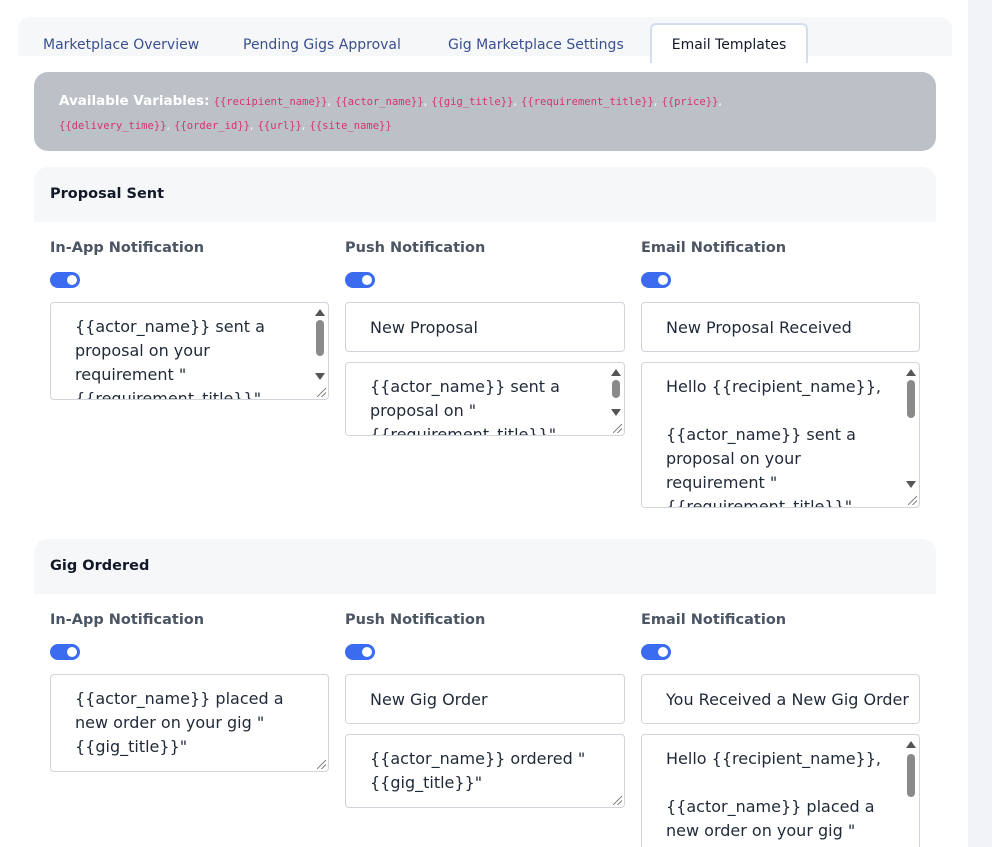  Describe the element at coordinates (113, 126) in the screenshot. I see `variable-token: {{delivery_time}}` at that location.